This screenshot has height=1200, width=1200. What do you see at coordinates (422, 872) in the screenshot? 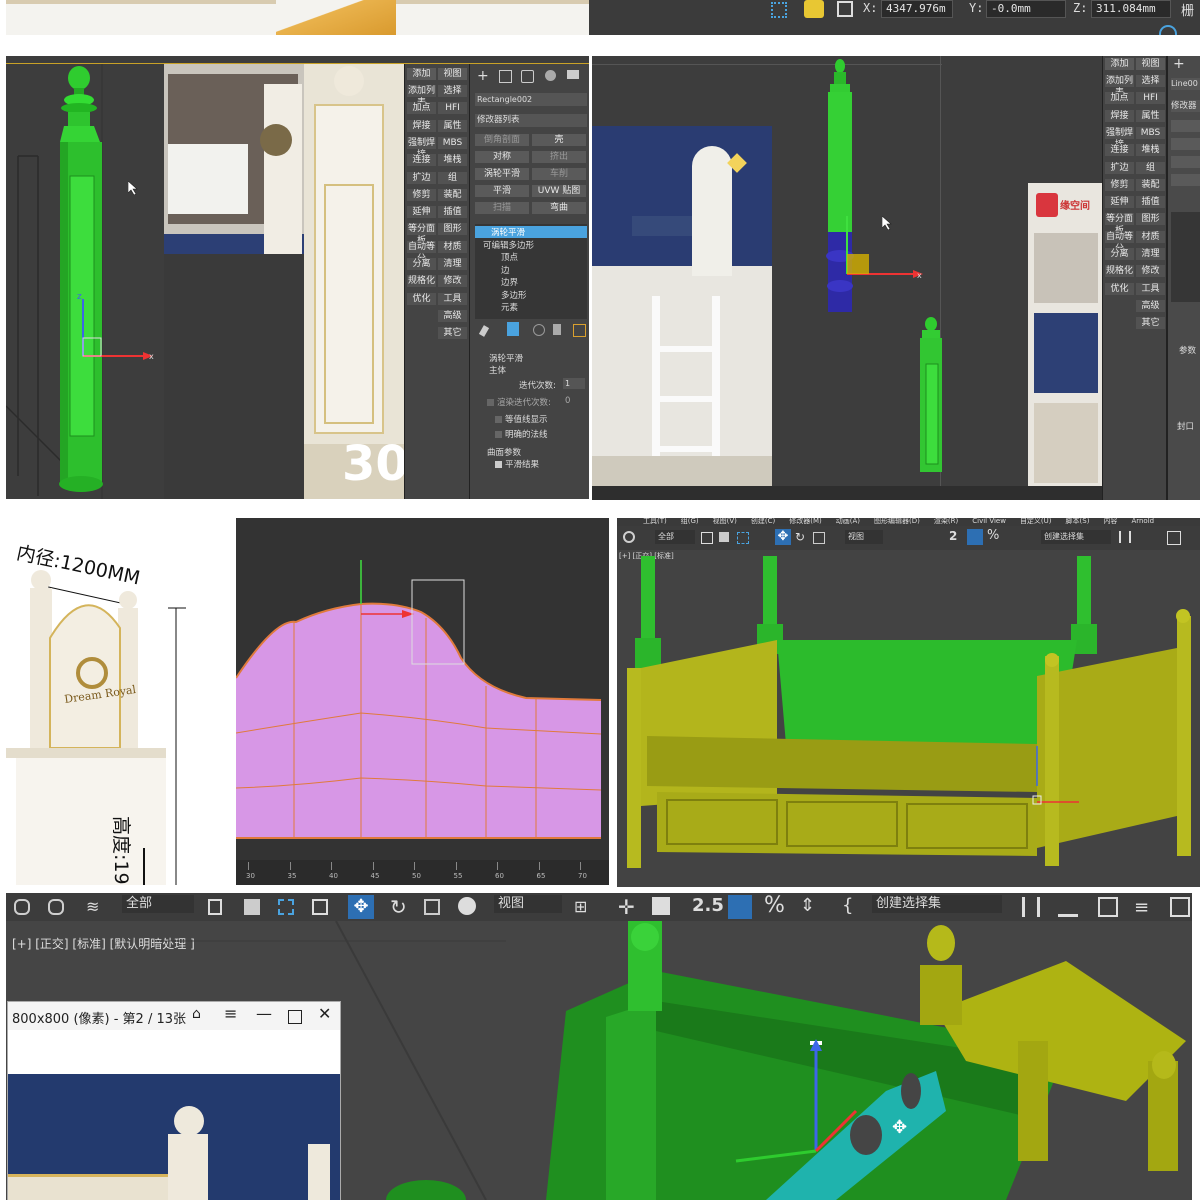
I see `time-ruler: 30 35 40 45 50 55 60 65 70` at bounding box center [422, 872].